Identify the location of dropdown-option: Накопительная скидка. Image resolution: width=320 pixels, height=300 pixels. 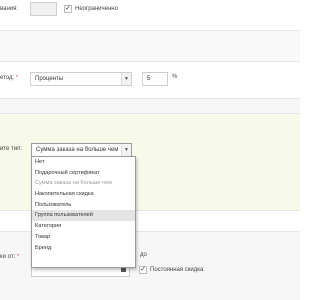
(83, 194).